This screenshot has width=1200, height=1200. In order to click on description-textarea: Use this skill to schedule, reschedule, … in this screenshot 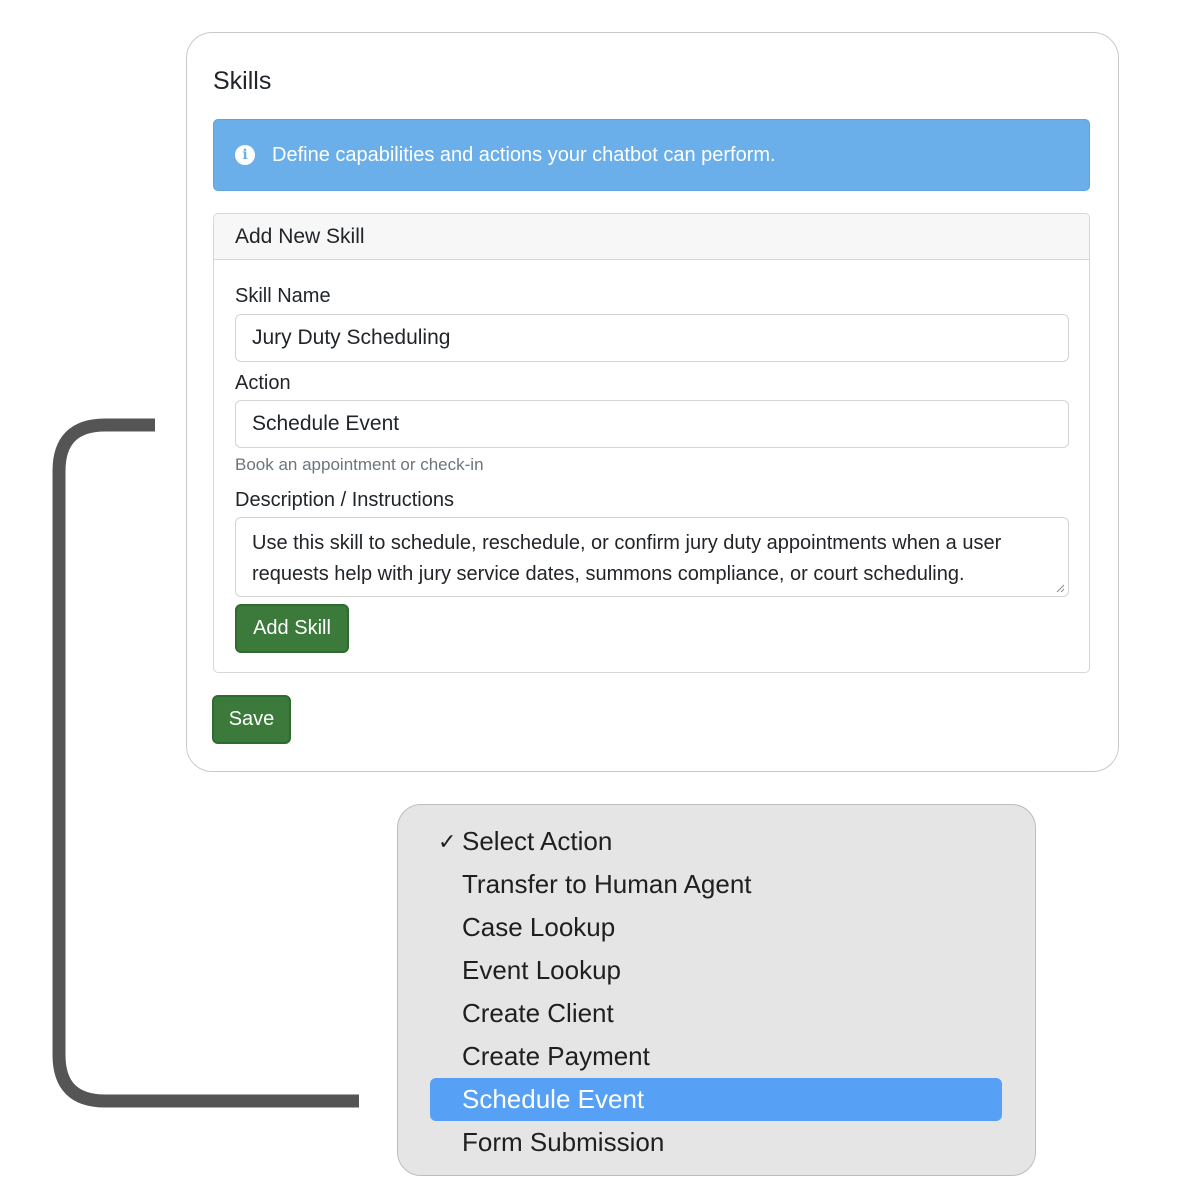, I will do `click(652, 557)`.